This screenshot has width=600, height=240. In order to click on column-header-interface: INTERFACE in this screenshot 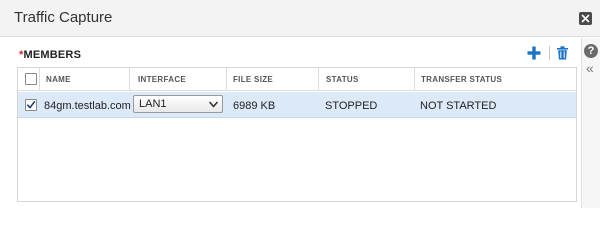, I will do `click(162, 79)`.